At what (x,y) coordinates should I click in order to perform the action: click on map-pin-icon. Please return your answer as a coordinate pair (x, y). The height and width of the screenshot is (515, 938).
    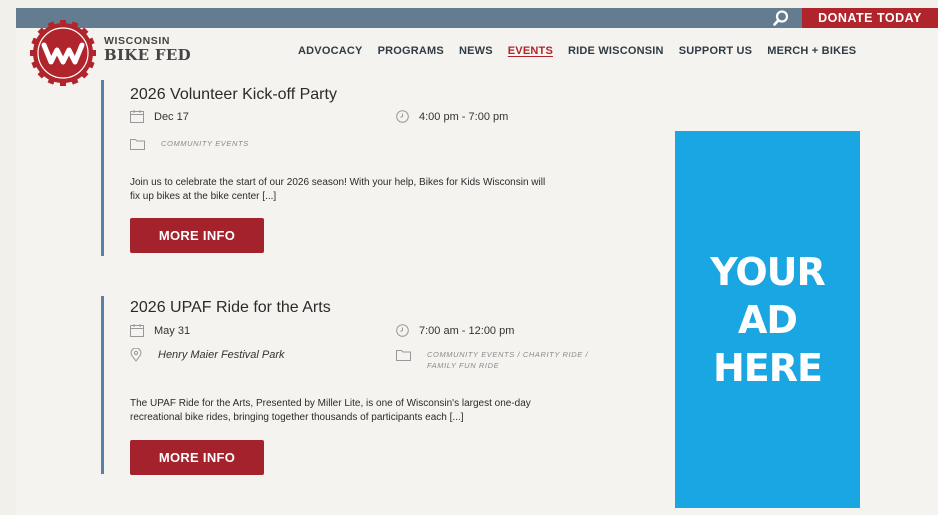
    Looking at the image, I should click on (136, 355).